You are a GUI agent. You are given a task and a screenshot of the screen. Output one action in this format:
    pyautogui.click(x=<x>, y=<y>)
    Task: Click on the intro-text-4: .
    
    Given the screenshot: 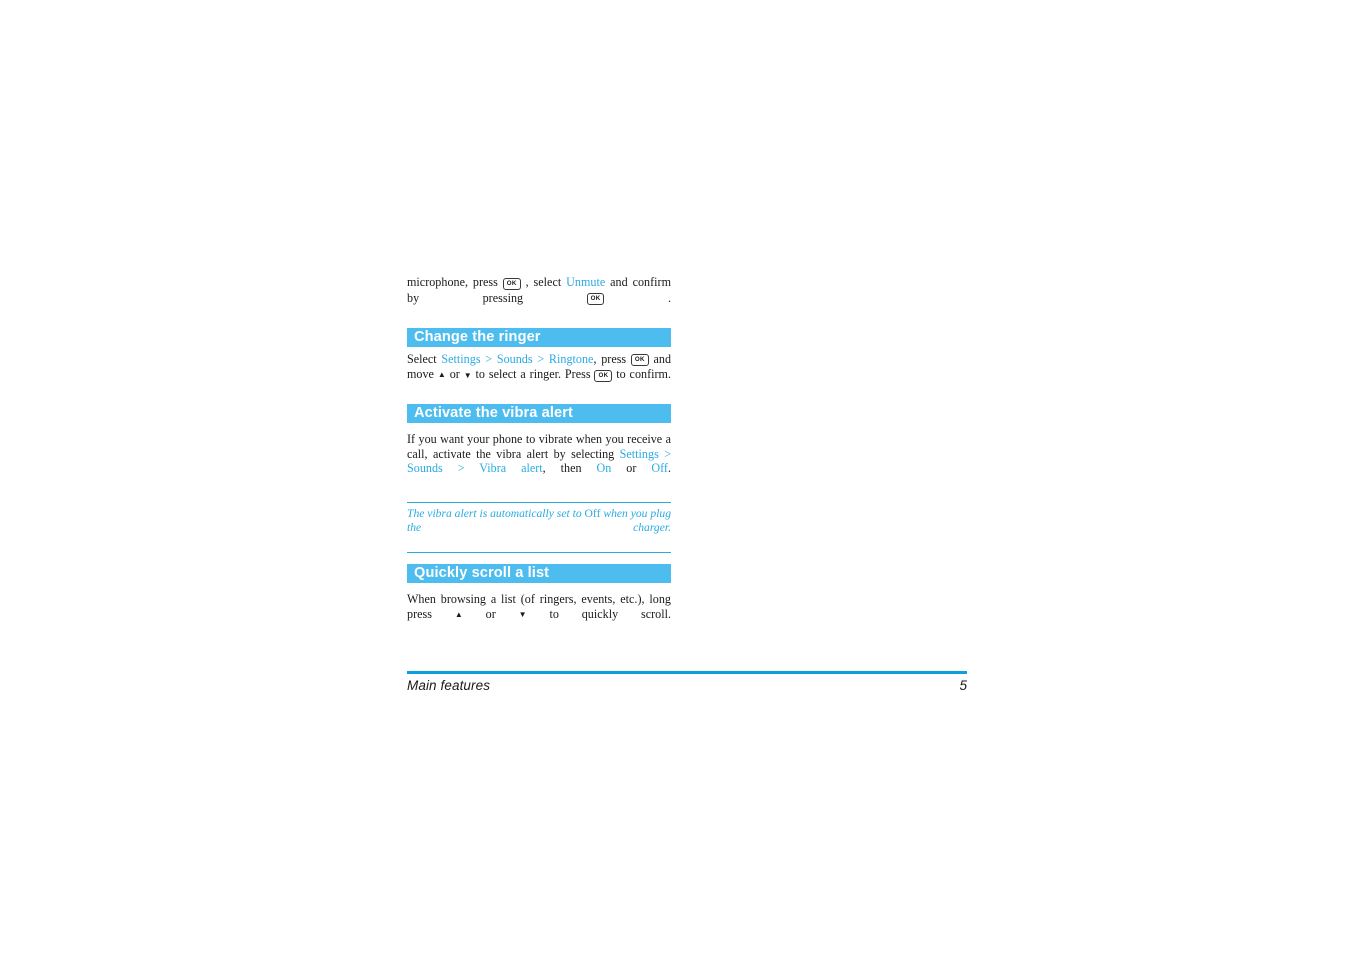 What is the action you would take?
    pyautogui.click(x=669, y=297)
    